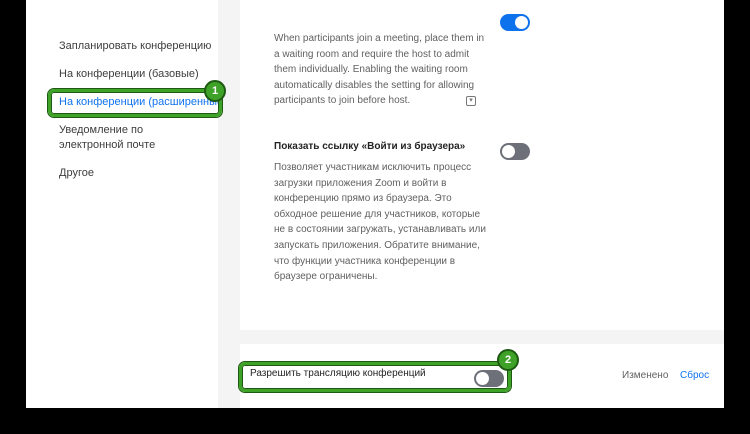 The image size is (750, 434). What do you see at coordinates (508, 360) in the screenshot?
I see `annotation-badge-2: 2` at bounding box center [508, 360].